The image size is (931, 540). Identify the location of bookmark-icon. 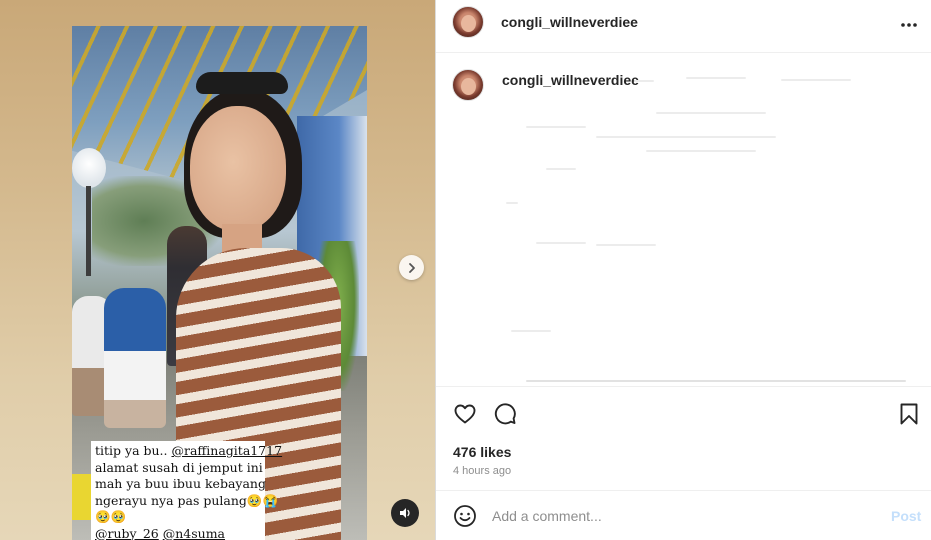
(909, 414).